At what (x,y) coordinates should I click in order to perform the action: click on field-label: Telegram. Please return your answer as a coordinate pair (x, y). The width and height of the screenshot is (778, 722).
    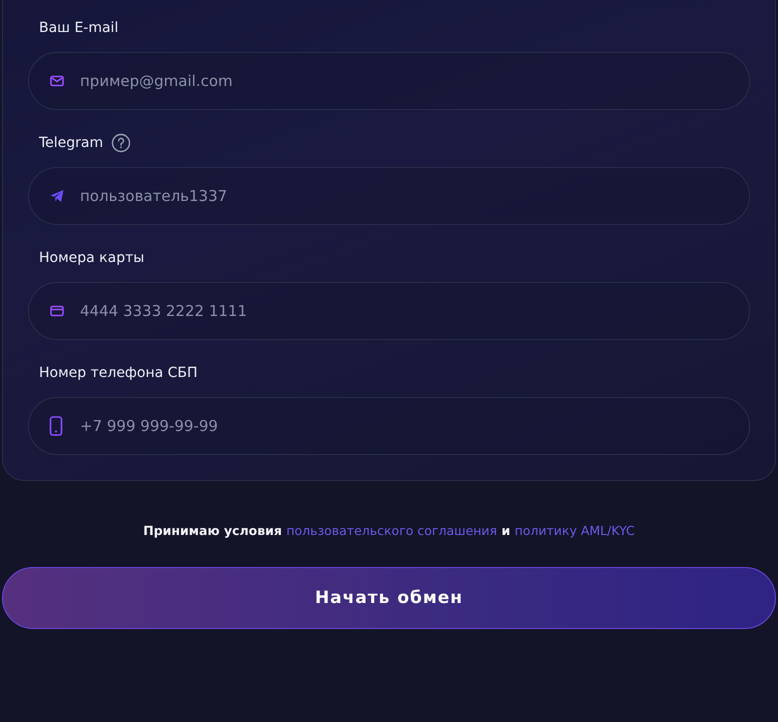
    Looking at the image, I should click on (71, 143).